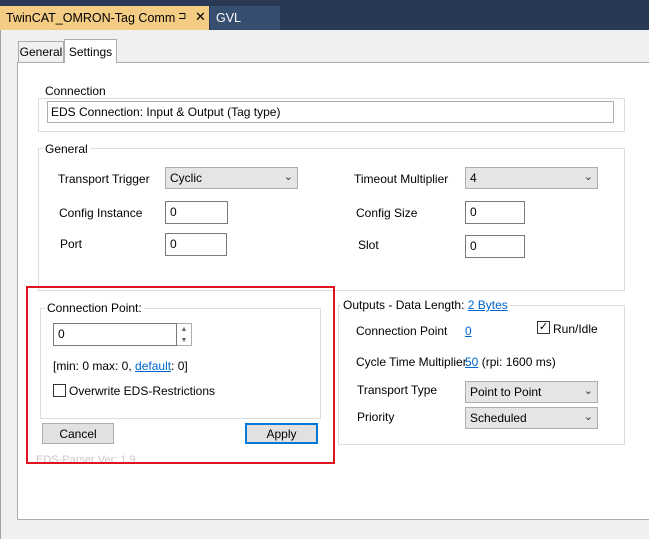  Describe the element at coordinates (404, 305) in the screenshot. I see `outputs-title-text: Outputs - Data Length:` at that location.